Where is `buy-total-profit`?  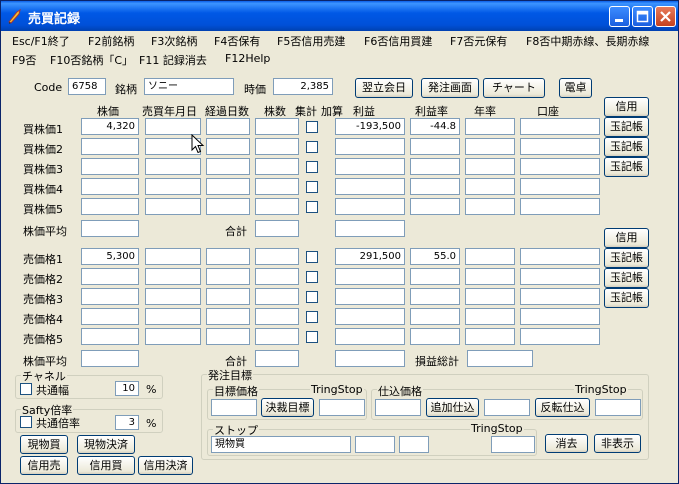
buy-total-profit is located at coordinates (370, 228).